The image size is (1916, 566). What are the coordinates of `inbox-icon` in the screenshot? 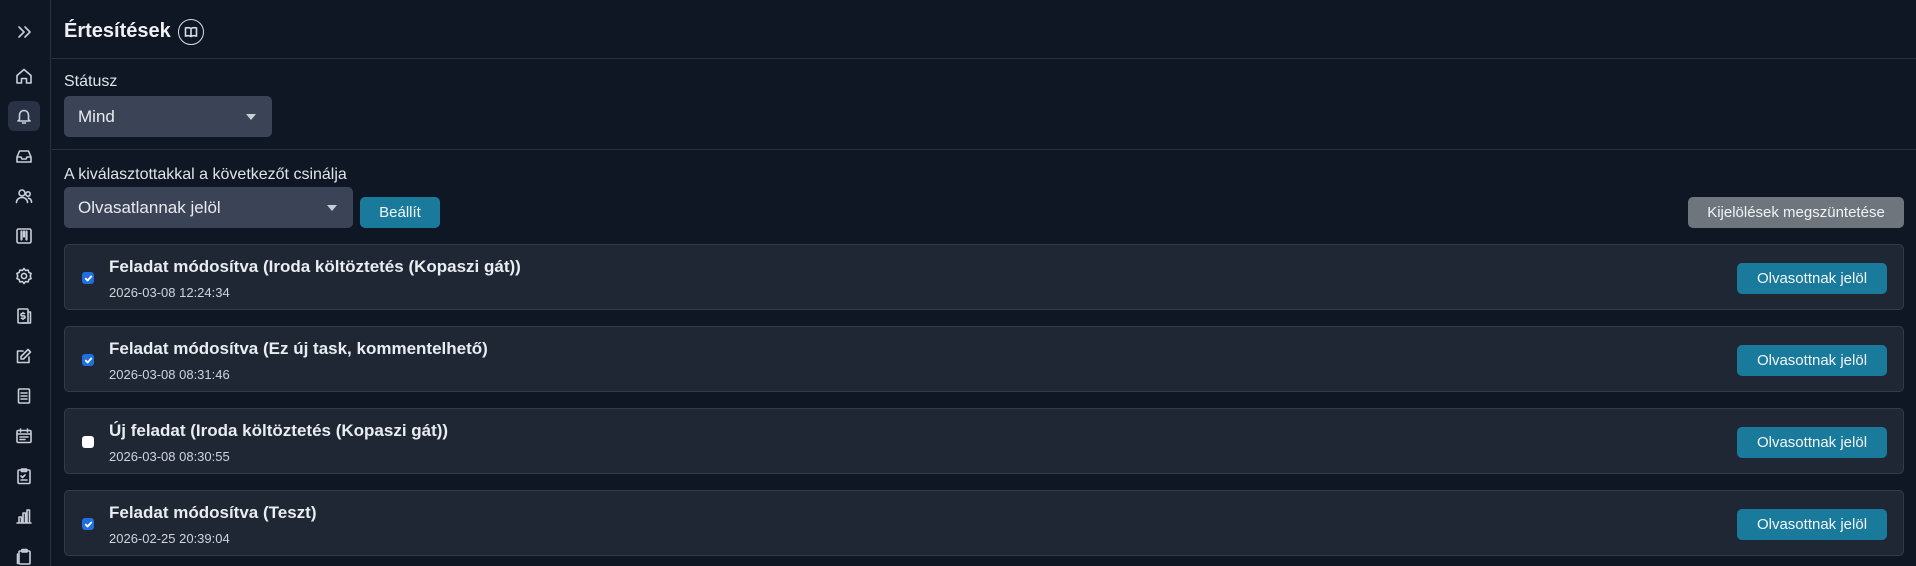 It's located at (24, 156).